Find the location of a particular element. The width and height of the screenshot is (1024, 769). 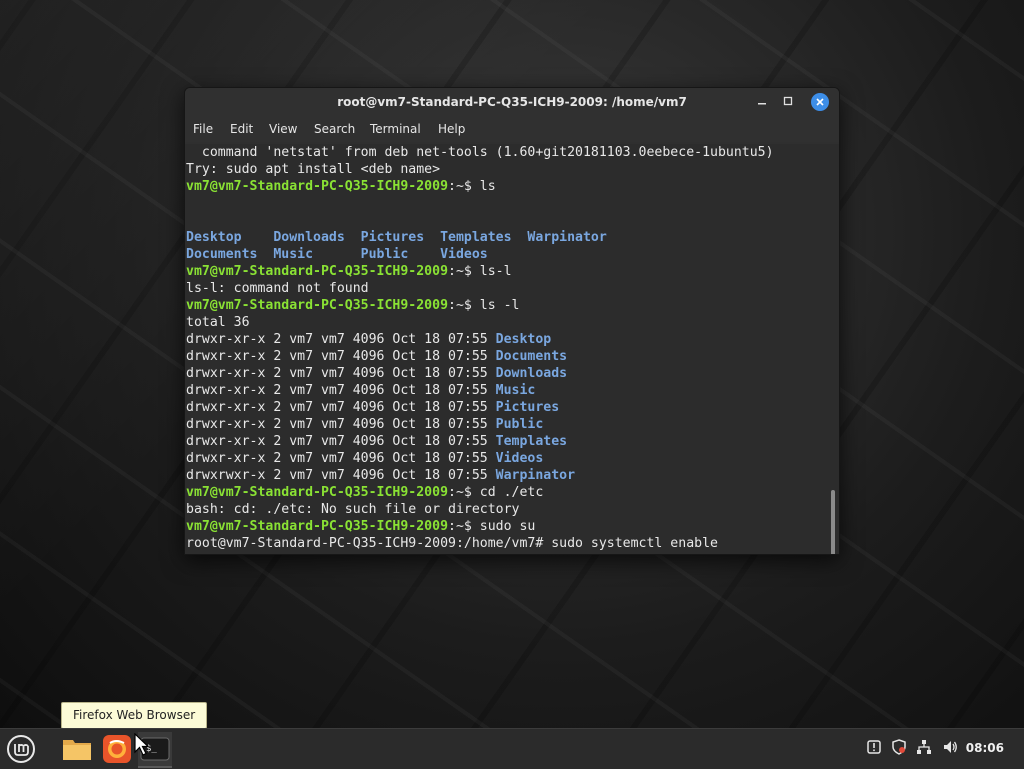

listing-name: Public is located at coordinates (519, 424).